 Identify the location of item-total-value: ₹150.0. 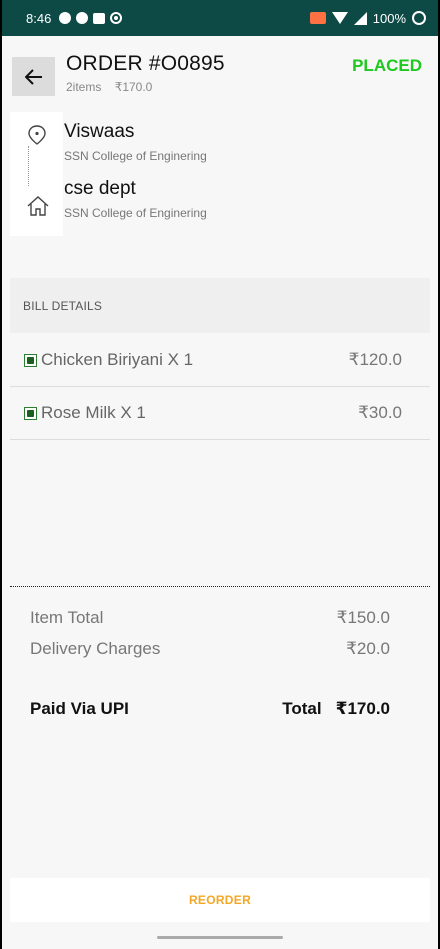
(363, 617).